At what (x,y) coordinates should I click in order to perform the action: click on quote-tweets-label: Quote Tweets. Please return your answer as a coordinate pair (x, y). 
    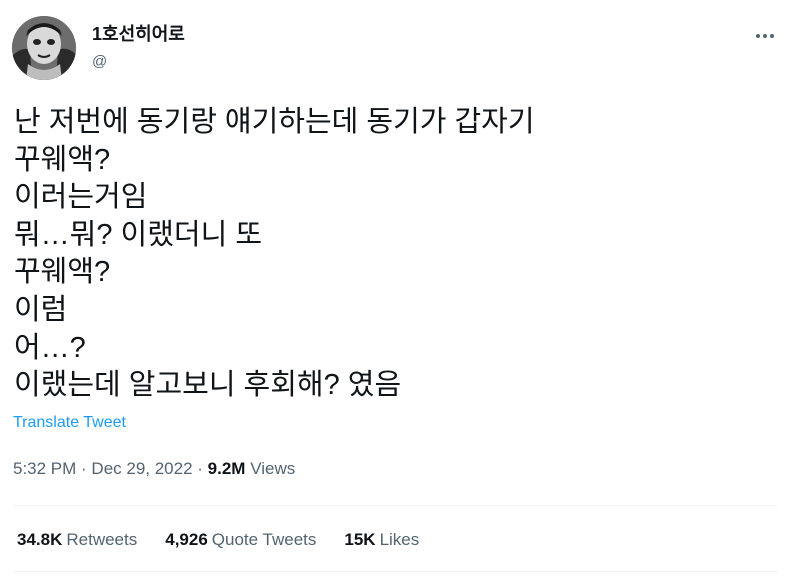
    Looking at the image, I should click on (264, 539).